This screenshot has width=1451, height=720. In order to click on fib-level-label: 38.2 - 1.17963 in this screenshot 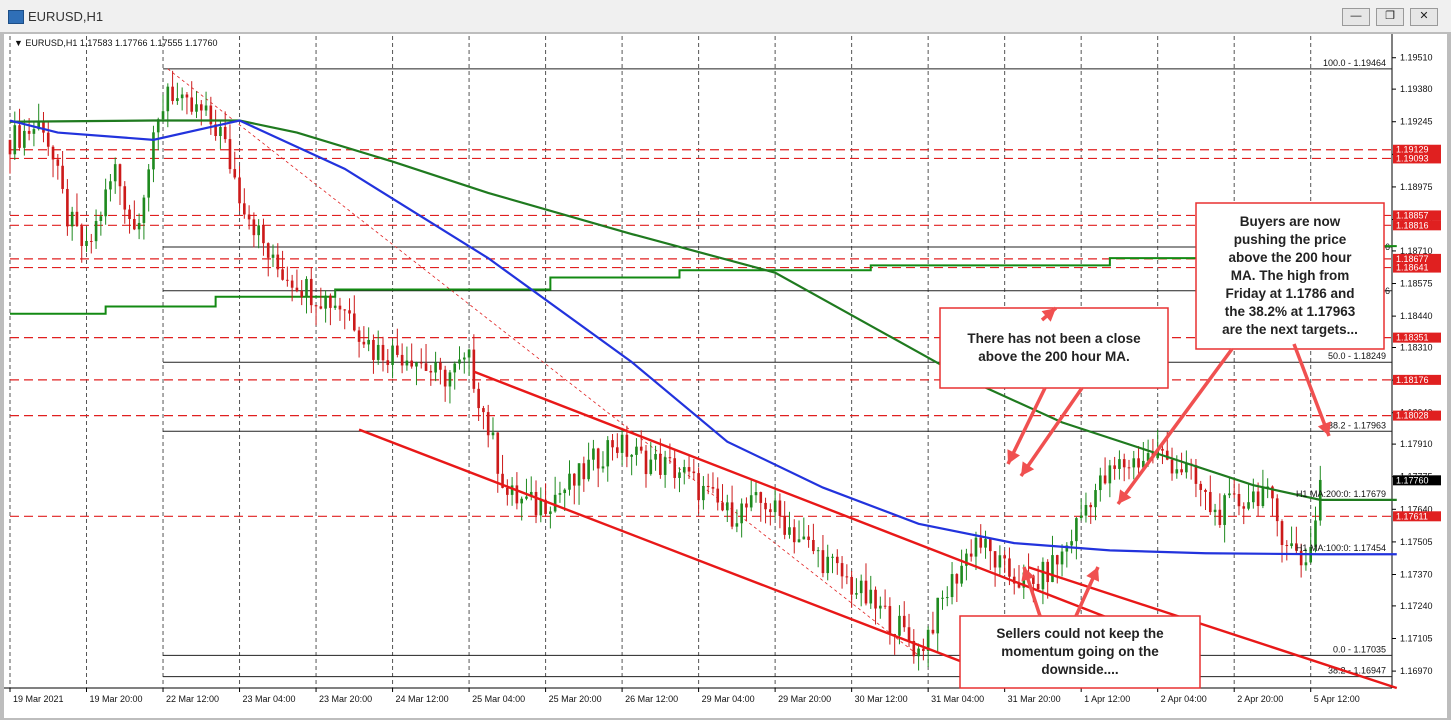, I will do `click(1357, 425)`.